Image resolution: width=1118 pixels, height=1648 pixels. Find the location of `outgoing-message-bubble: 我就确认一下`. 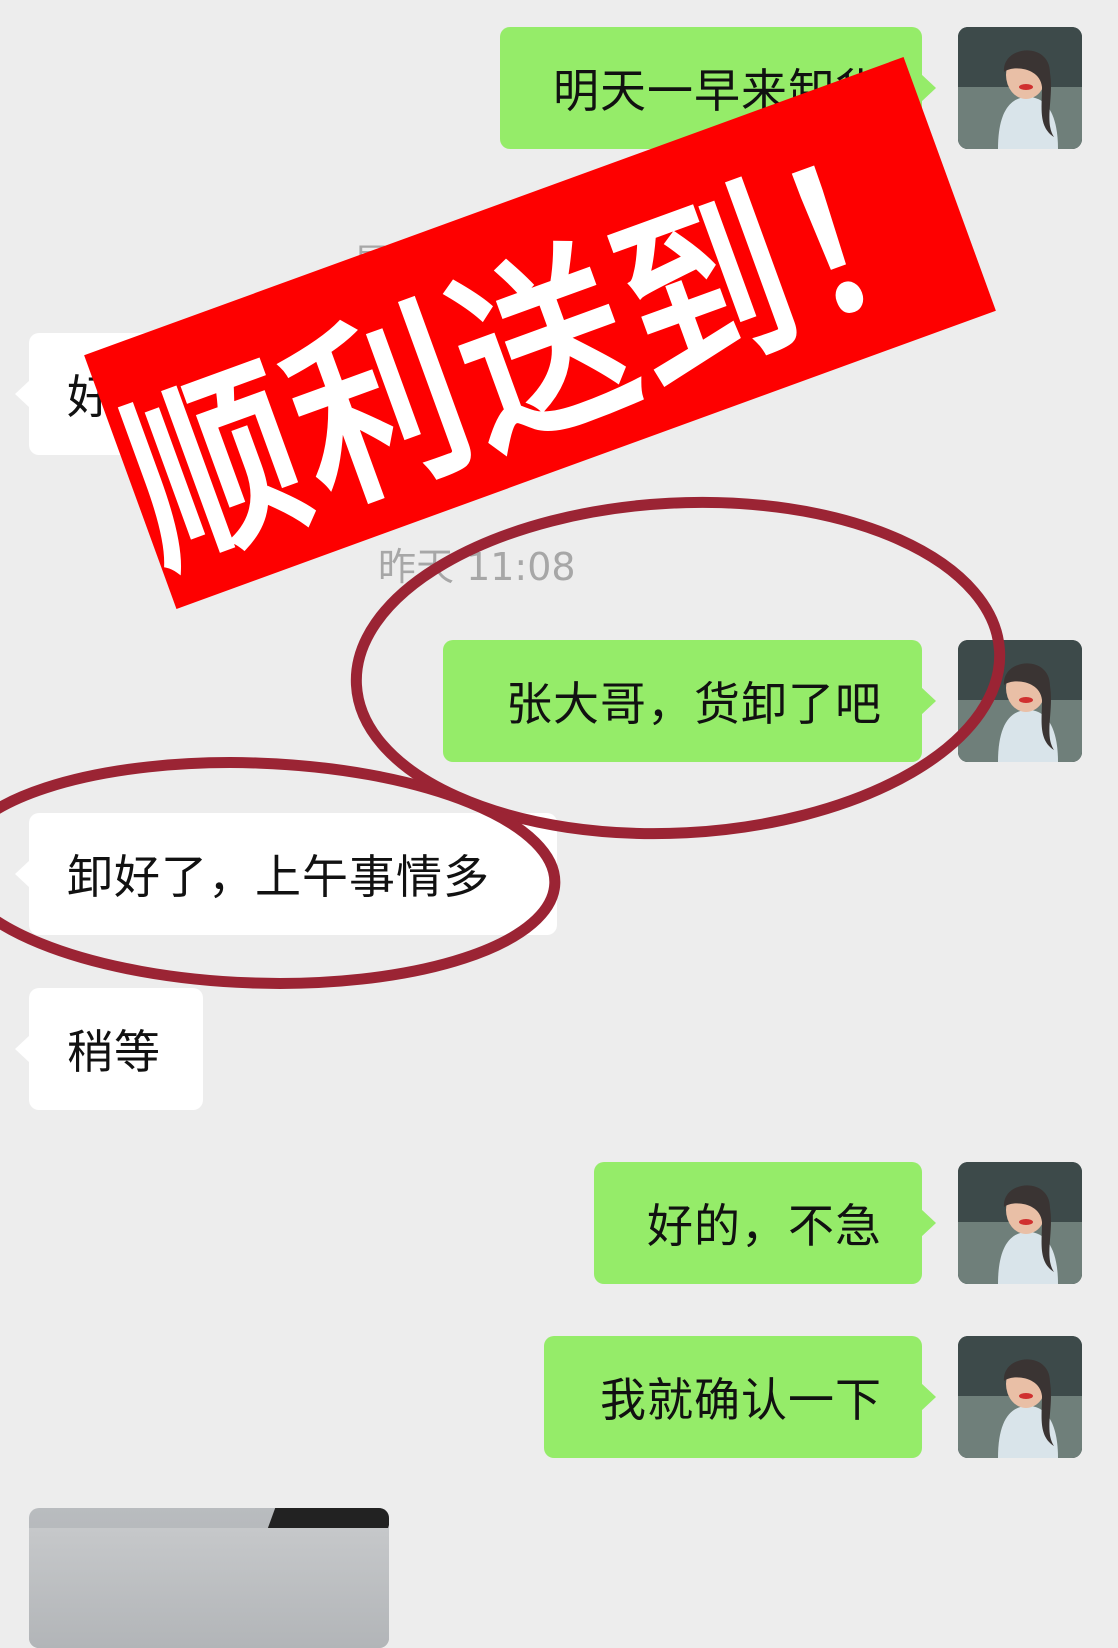

outgoing-message-bubble: 我就确认一下 is located at coordinates (740, 1397).